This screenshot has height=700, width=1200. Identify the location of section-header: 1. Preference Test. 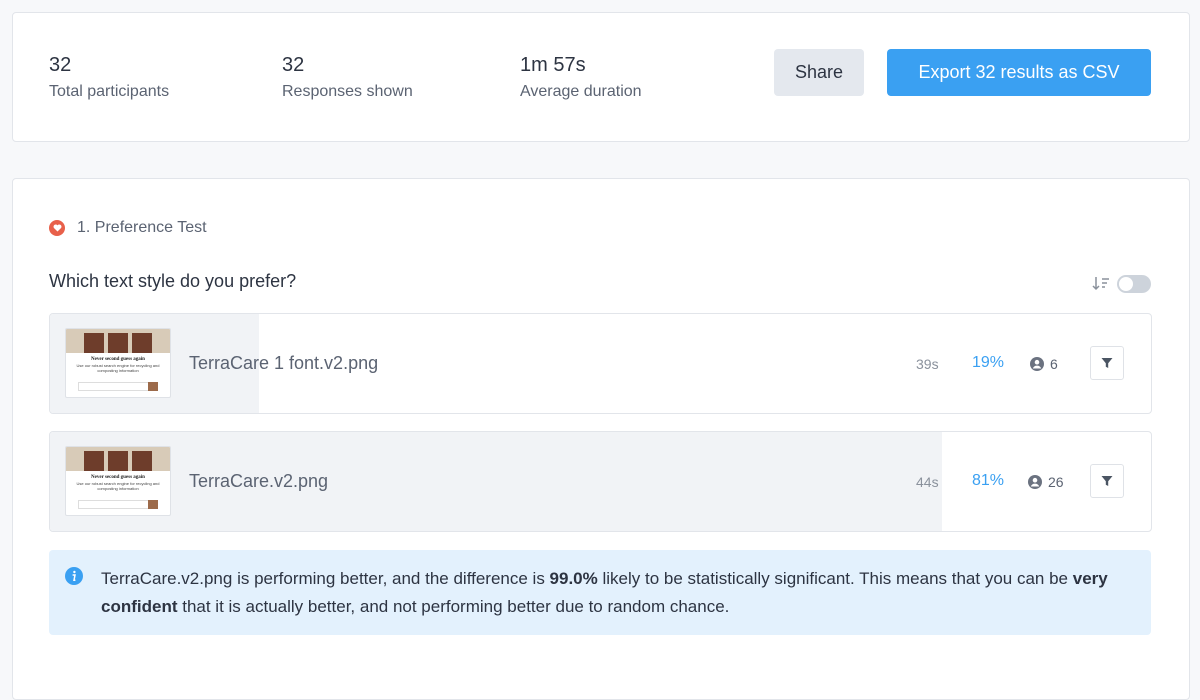
(128, 228).